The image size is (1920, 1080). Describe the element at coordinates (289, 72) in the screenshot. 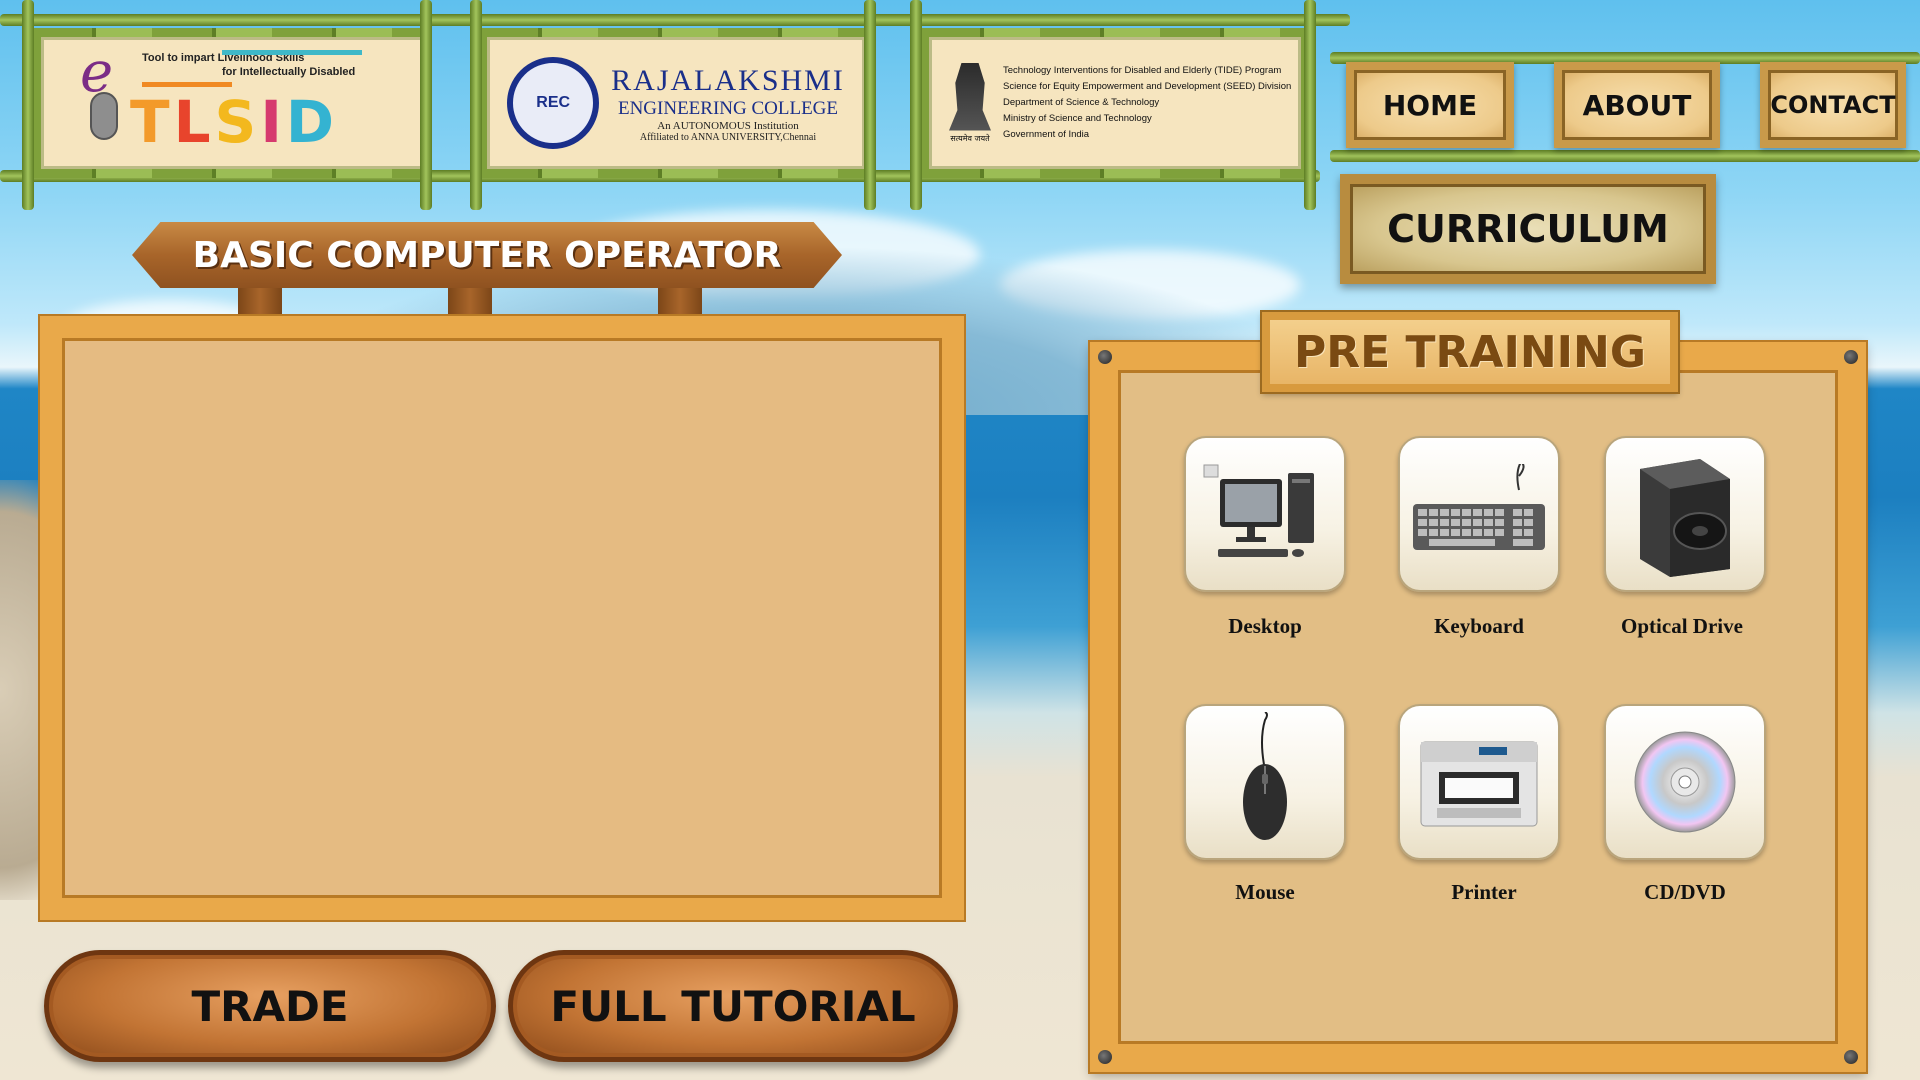

I see `tlsid-tagline-2: for Intellectually Disabled` at that location.